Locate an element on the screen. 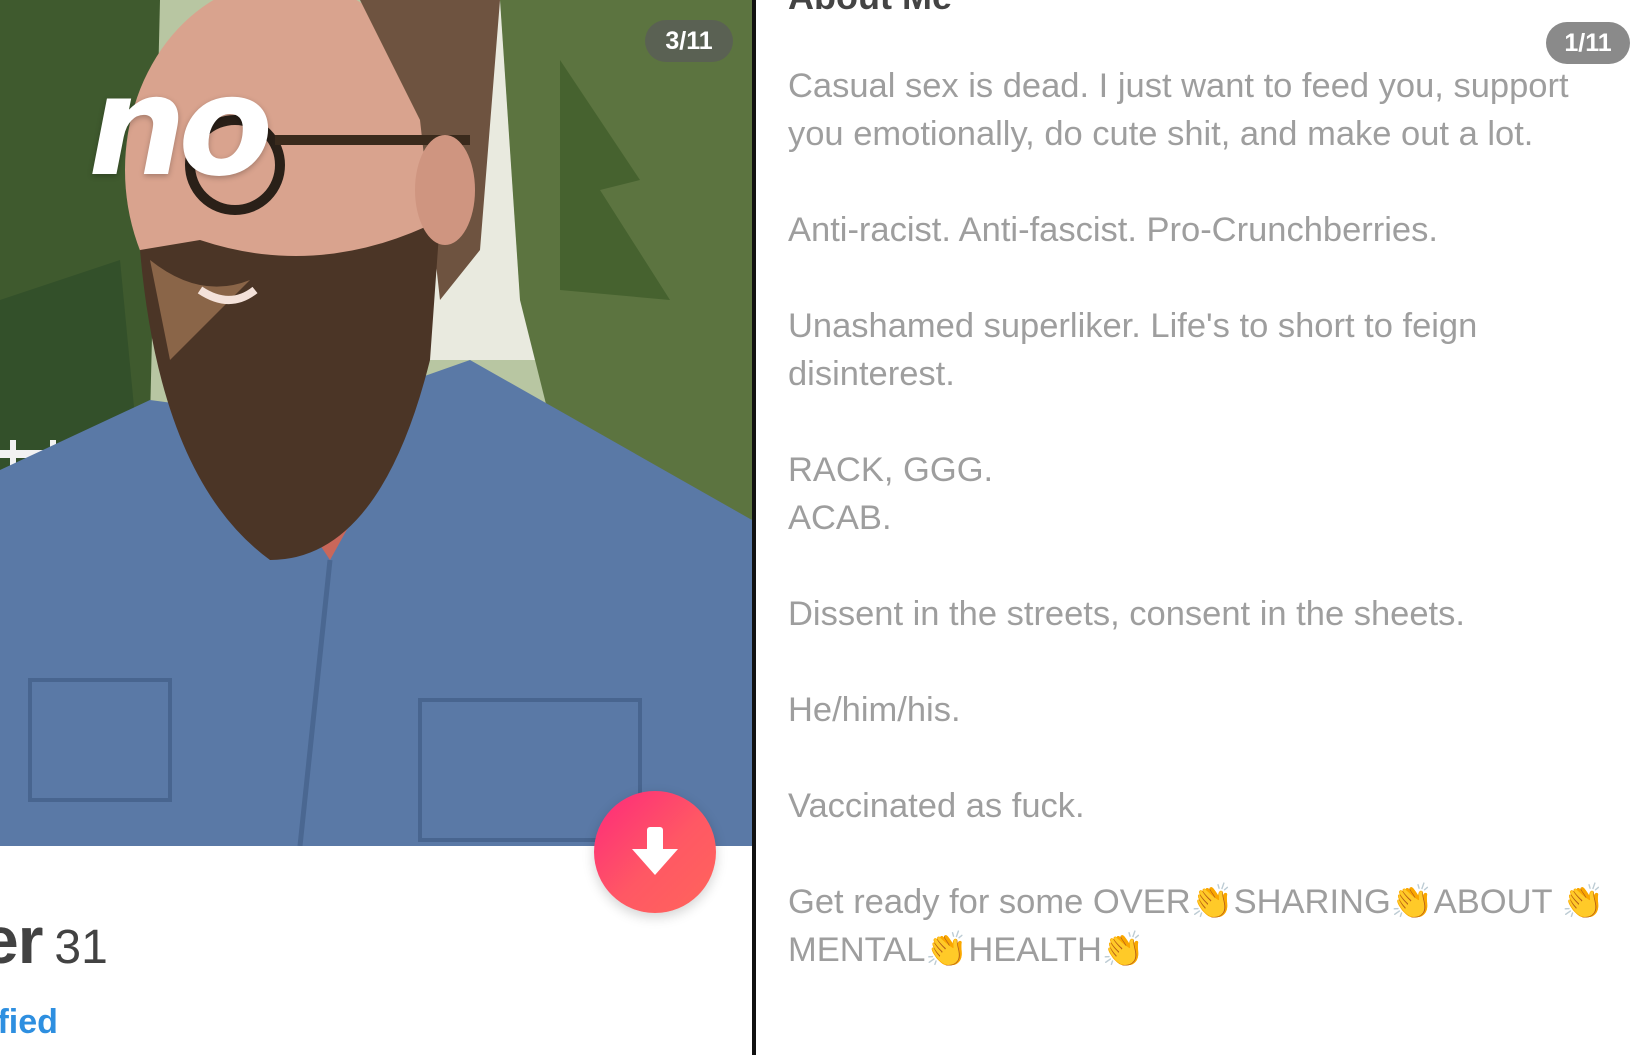 Image resolution: width=1643 pixels, height=1055 pixels. bio-paragraph: Vaccinated as fuck. is located at coordinates (936, 806).